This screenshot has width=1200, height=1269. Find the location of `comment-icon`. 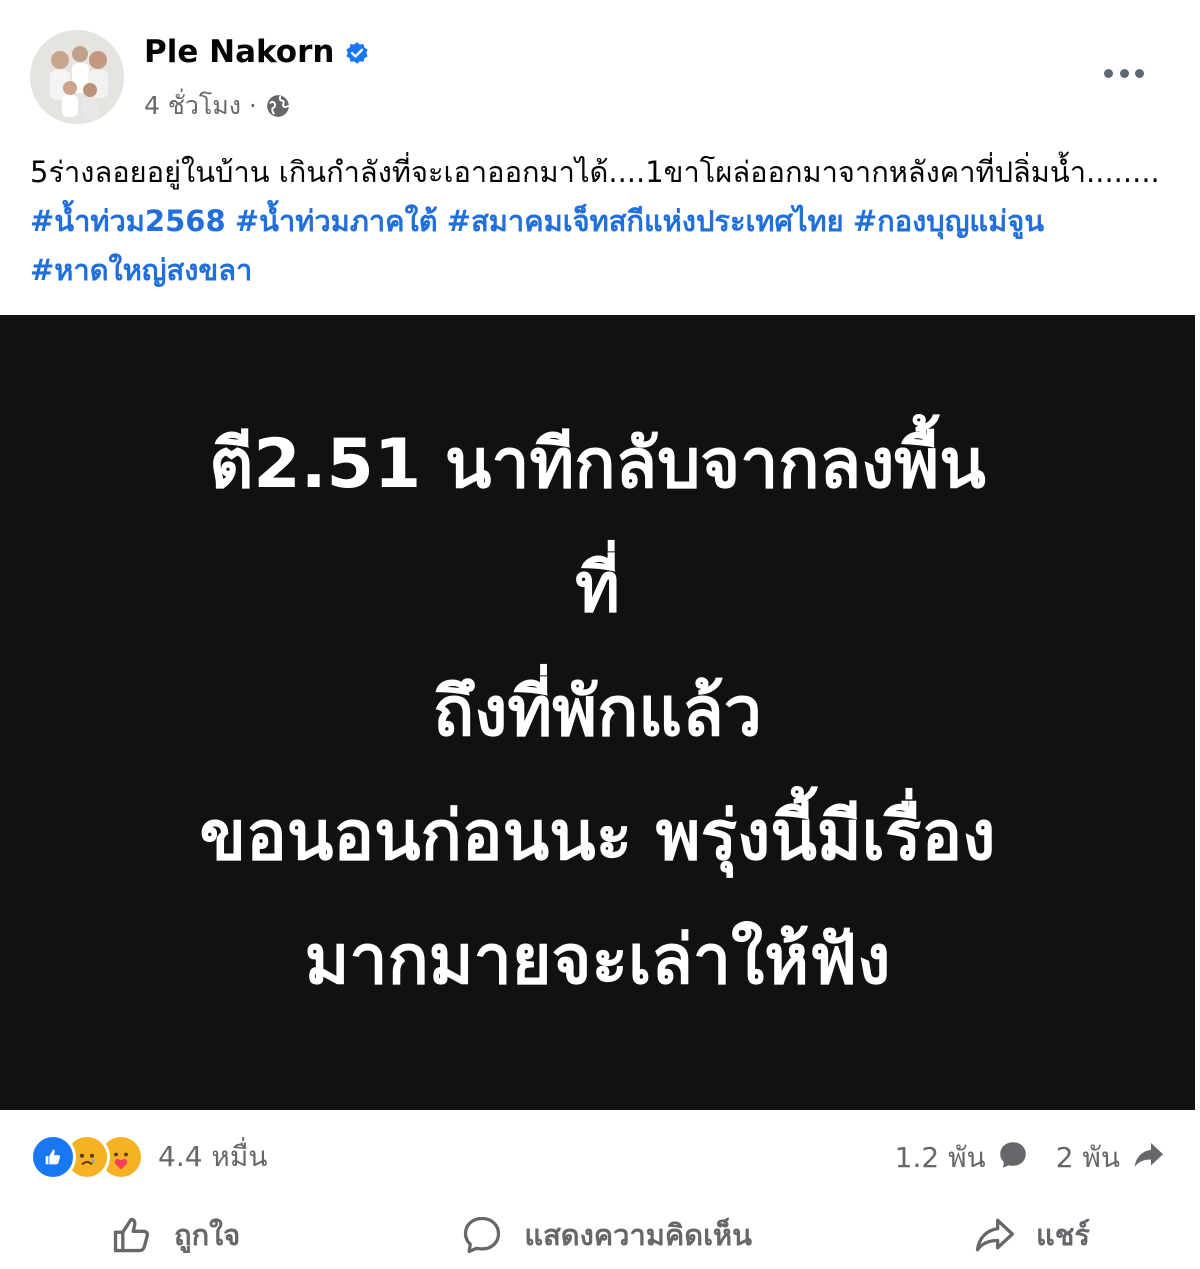

comment-icon is located at coordinates (482, 1234).